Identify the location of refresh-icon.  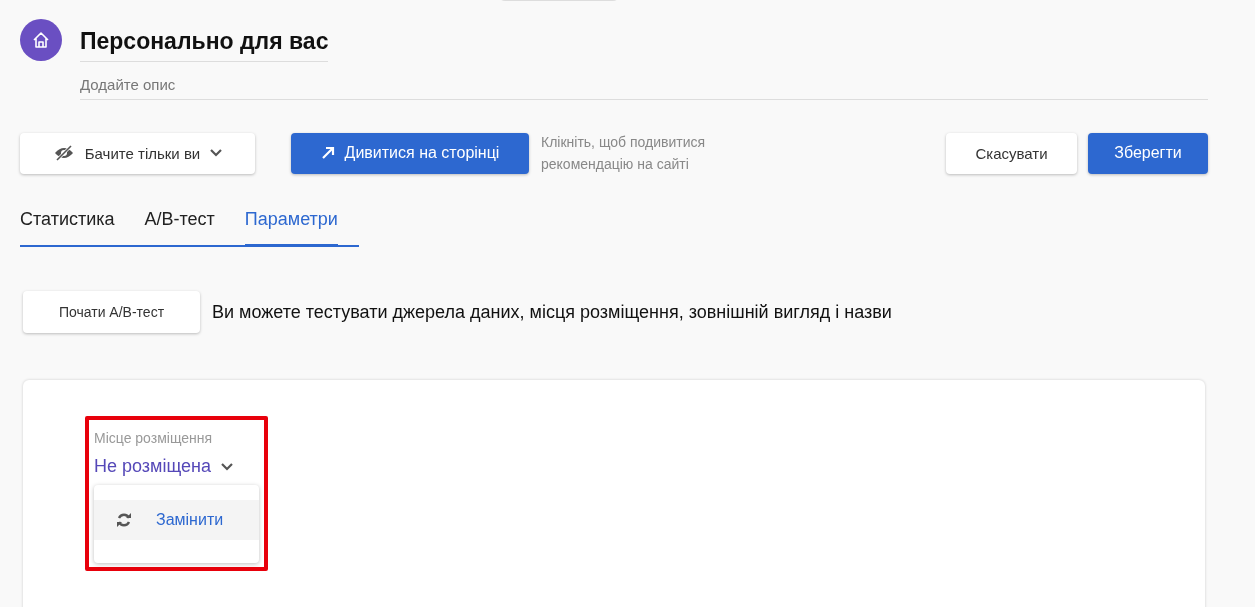
(124, 520).